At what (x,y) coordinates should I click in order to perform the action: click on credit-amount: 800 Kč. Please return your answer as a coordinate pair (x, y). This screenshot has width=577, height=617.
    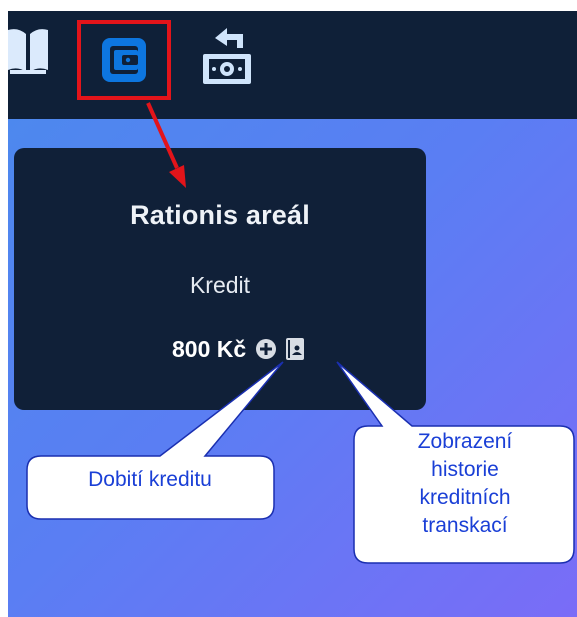
    Looking at the image, I should click on (209, 348).